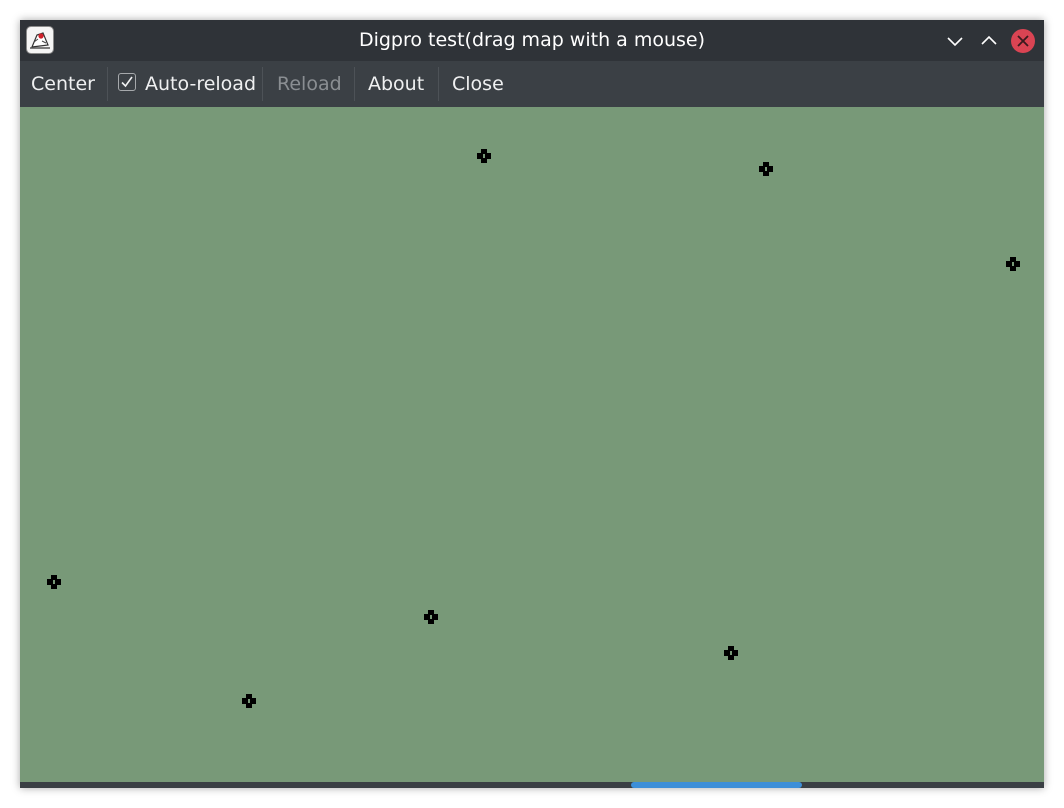 This screenshot has width=1064, height=808. I want to click on checkmark-icon, so click(127, 82).